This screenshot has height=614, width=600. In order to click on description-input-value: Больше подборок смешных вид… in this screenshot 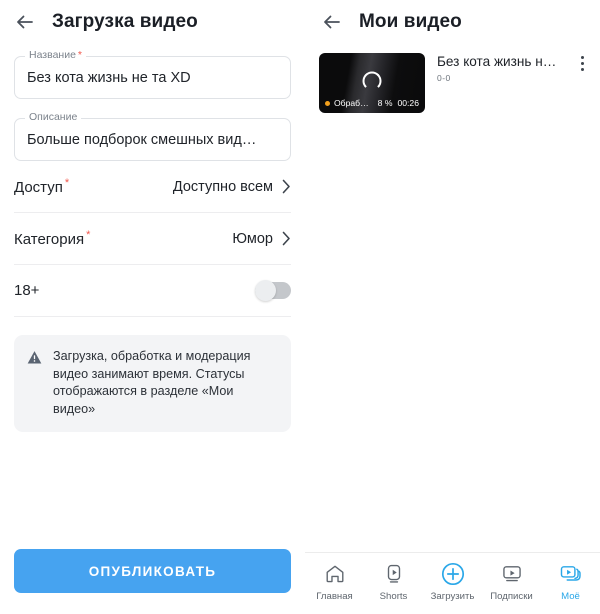, I will do `click(142, 139)`.